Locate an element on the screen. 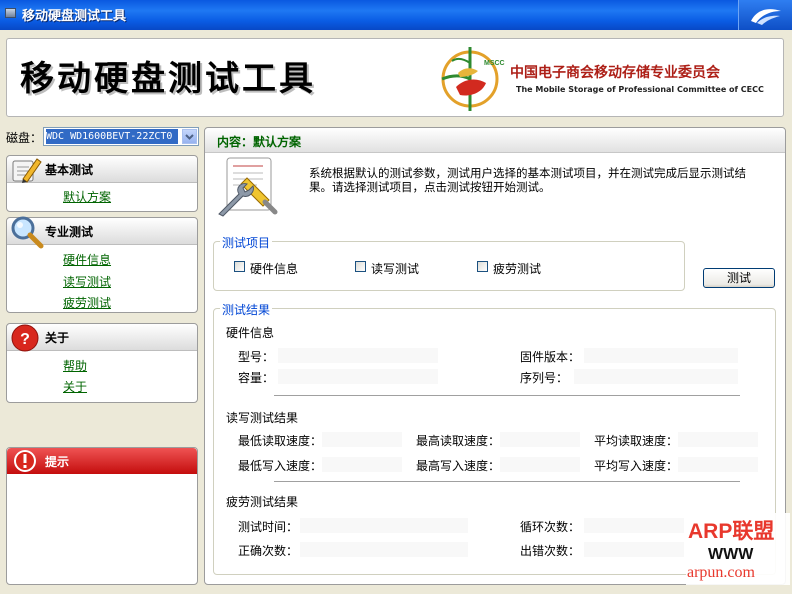 This screenshot has height=594, width=792. document-wrench-icon is located at coordinates (248, 187).